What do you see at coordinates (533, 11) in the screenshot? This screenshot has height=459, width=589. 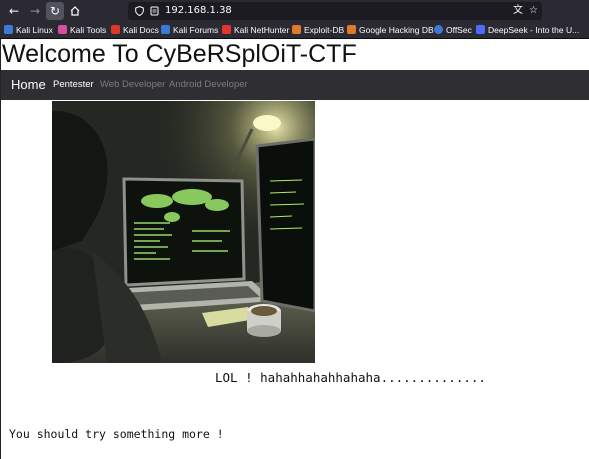 I see `bookmark-star-icon: ☆` at bounding box center [533, 11].